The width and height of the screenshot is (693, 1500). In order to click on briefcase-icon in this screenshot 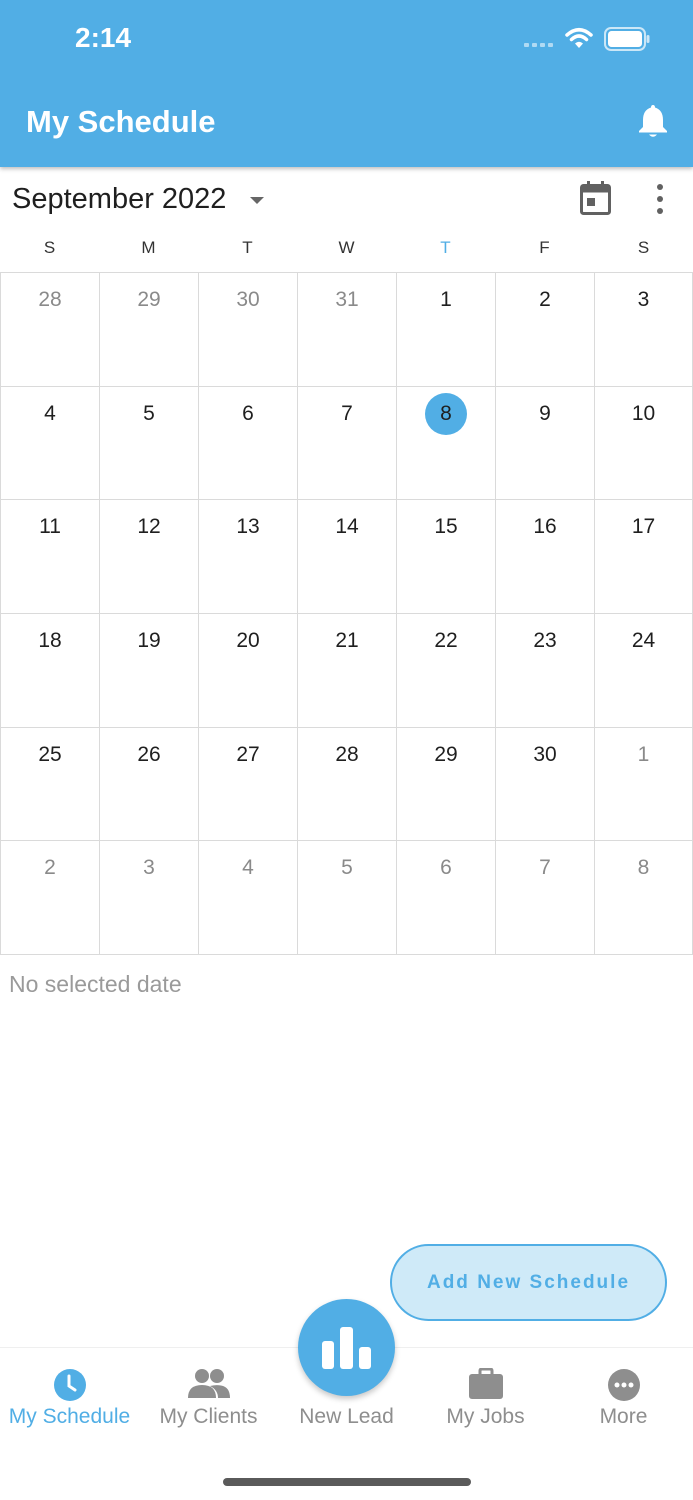, I will do `click(485, 1383)`.